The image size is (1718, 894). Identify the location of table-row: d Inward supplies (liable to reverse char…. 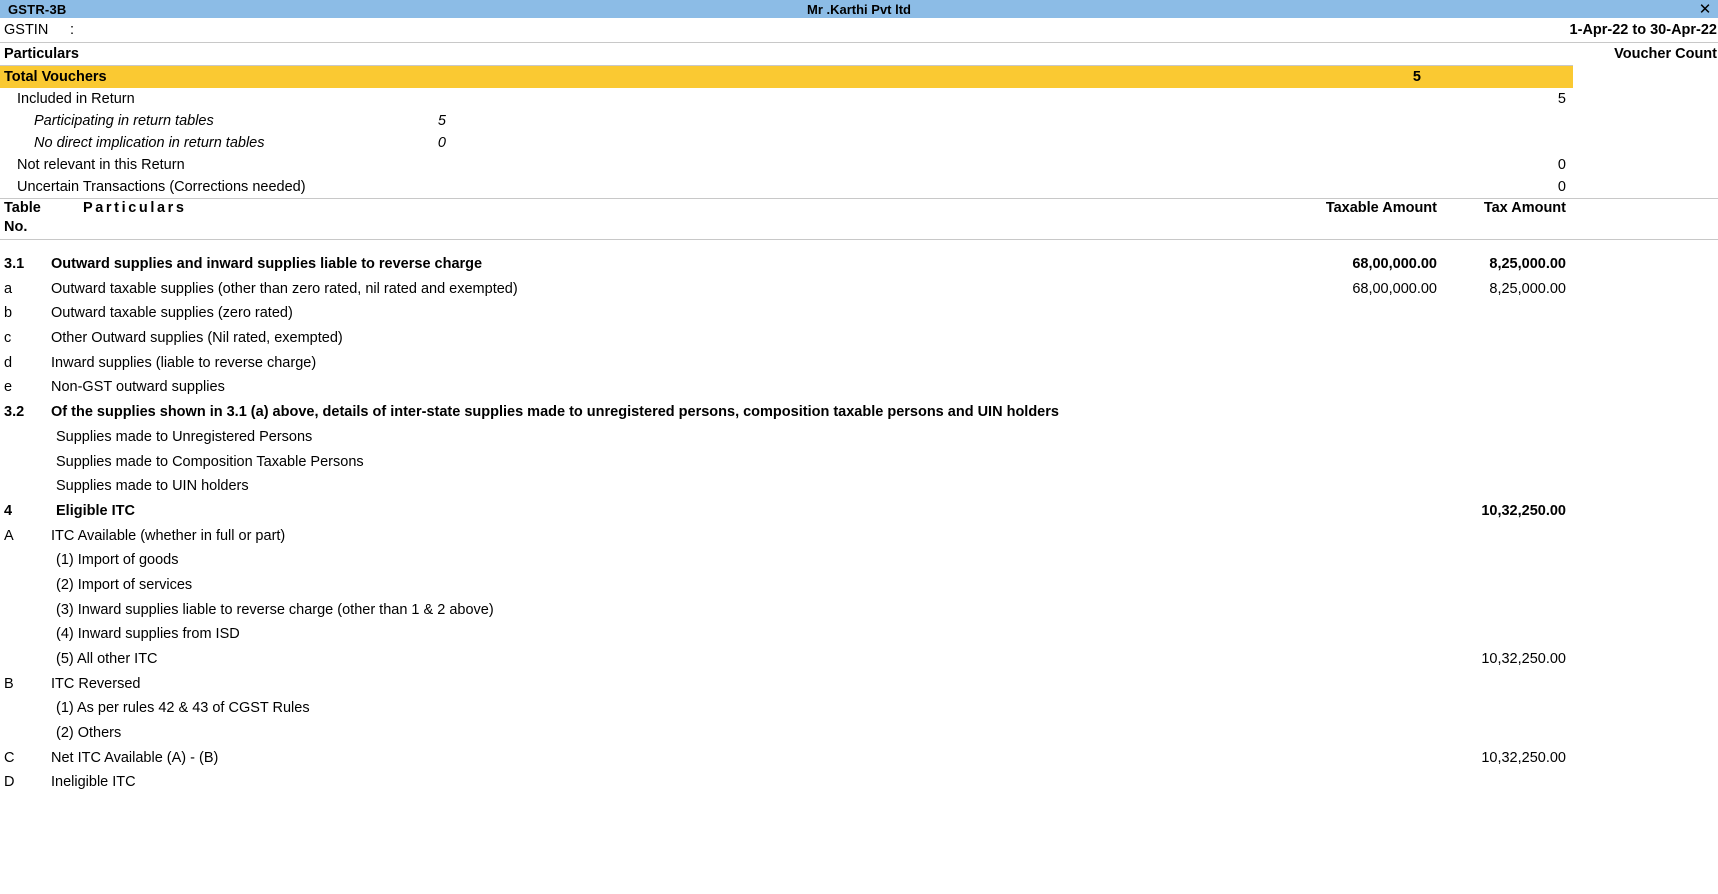
(859, 363).